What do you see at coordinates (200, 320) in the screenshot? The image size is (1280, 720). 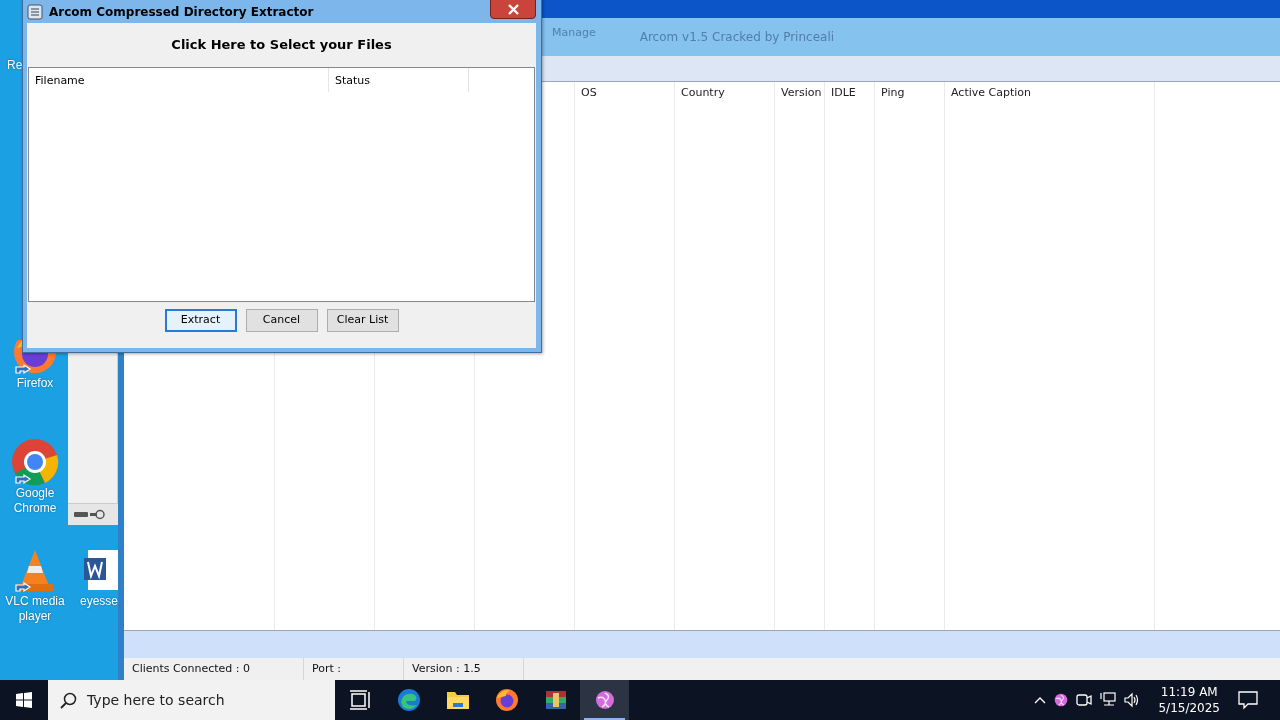 I see `dialog-button: Extract` at bounding box center [200, 320].